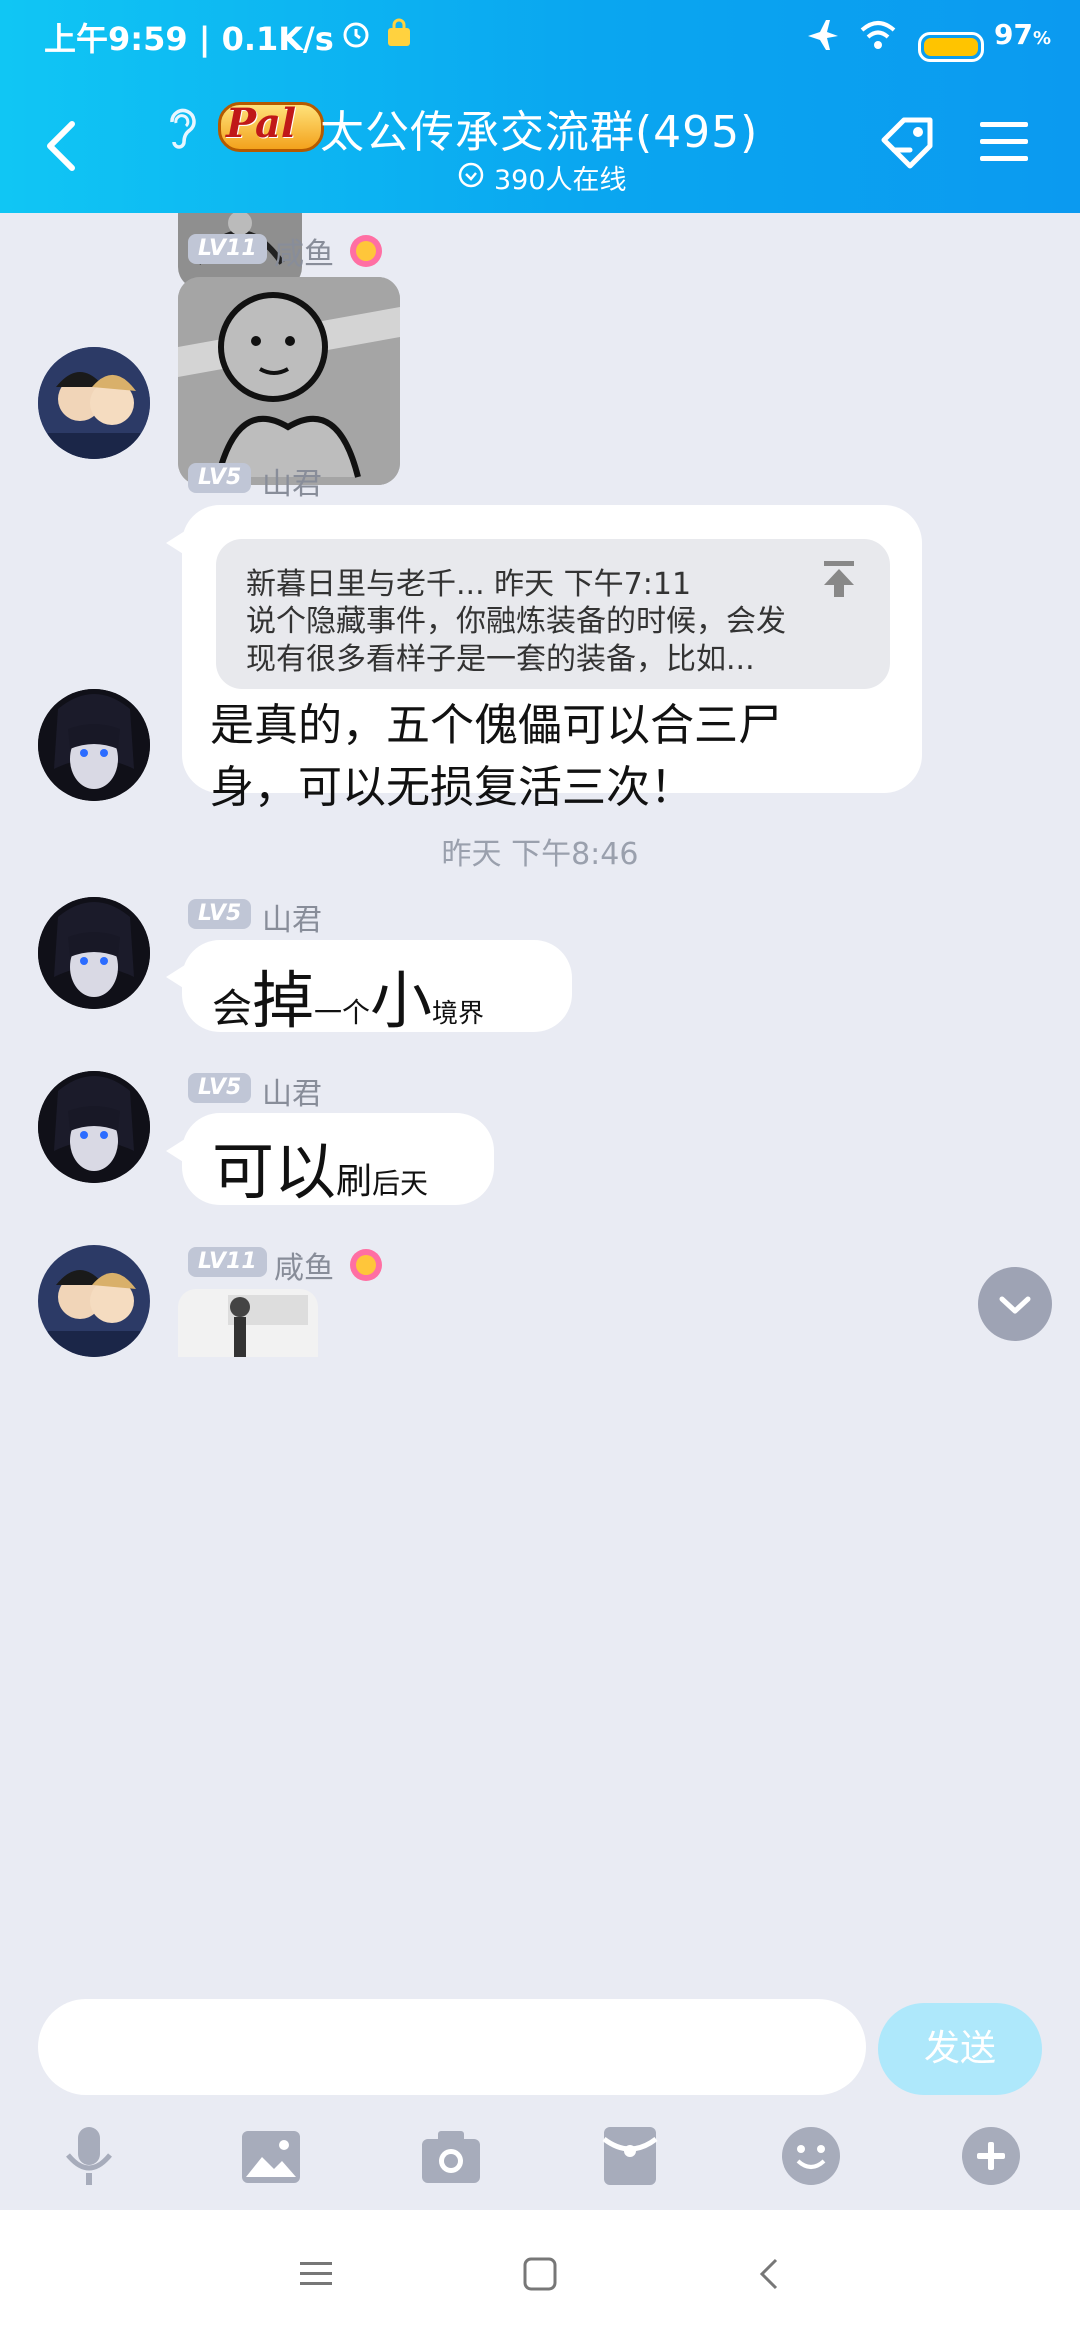 The height and width of the screenshot is (2340, 1080). I want to click on group-logo: Pal, so click(271, 123).